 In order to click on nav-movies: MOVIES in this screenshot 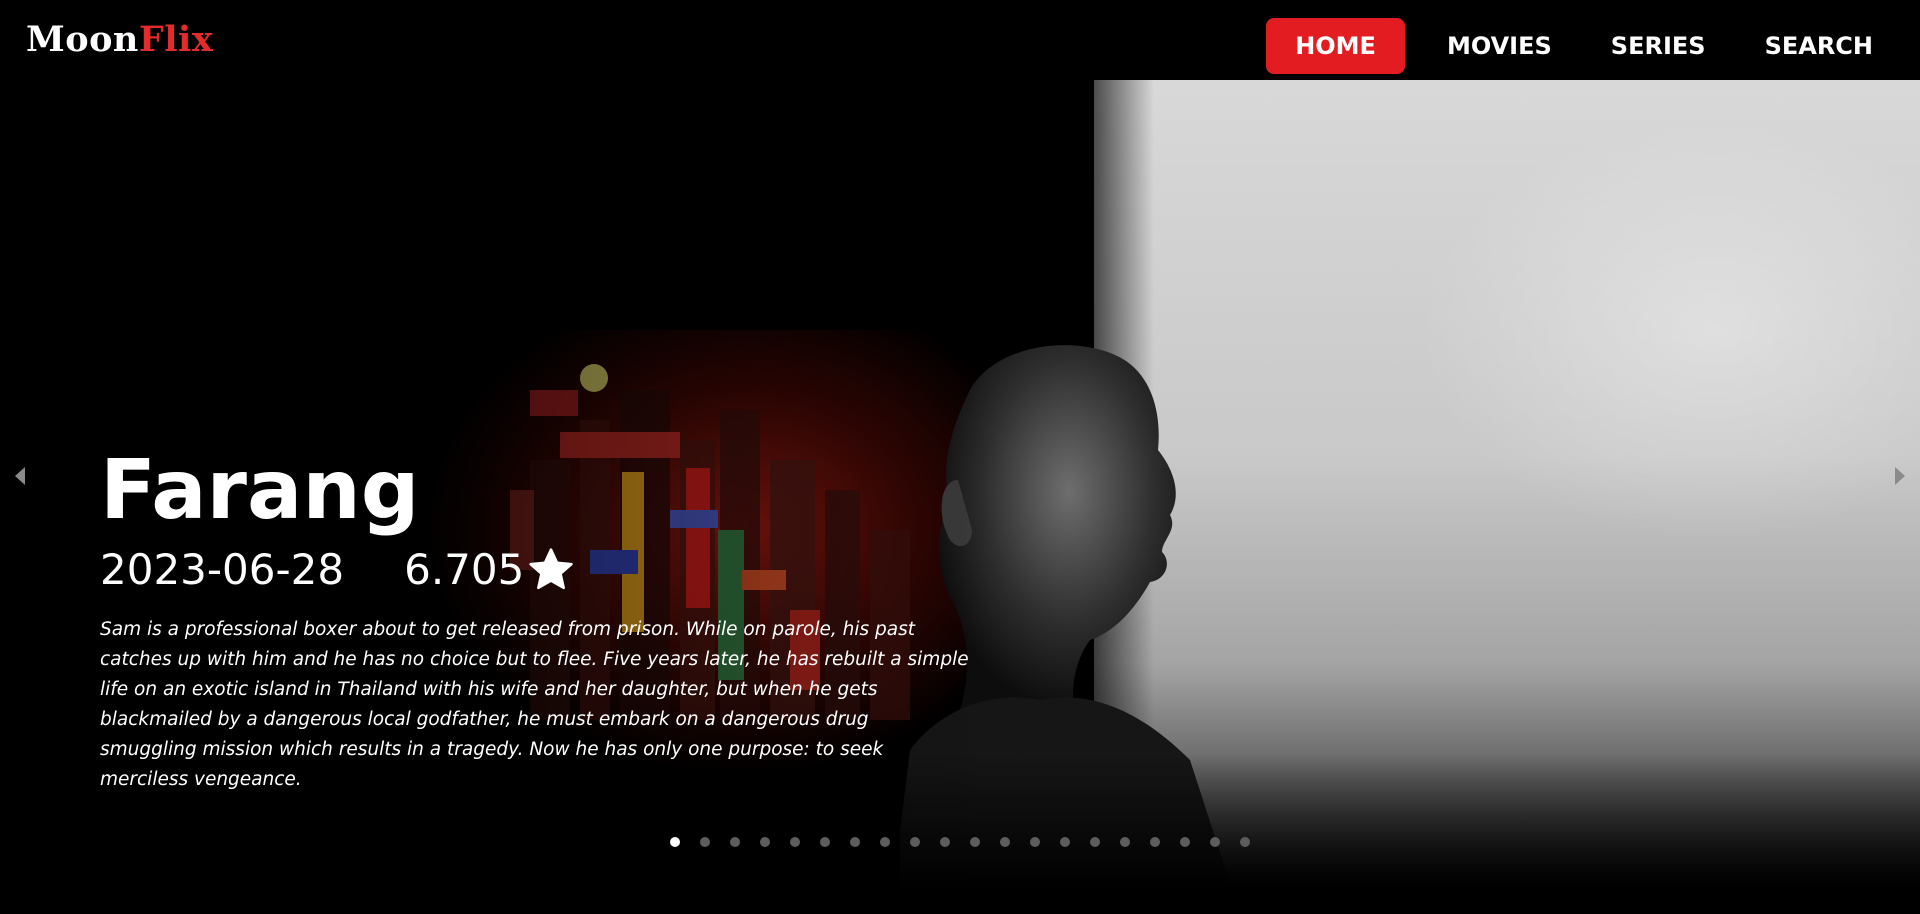, I will do `click(1499, 46)`.